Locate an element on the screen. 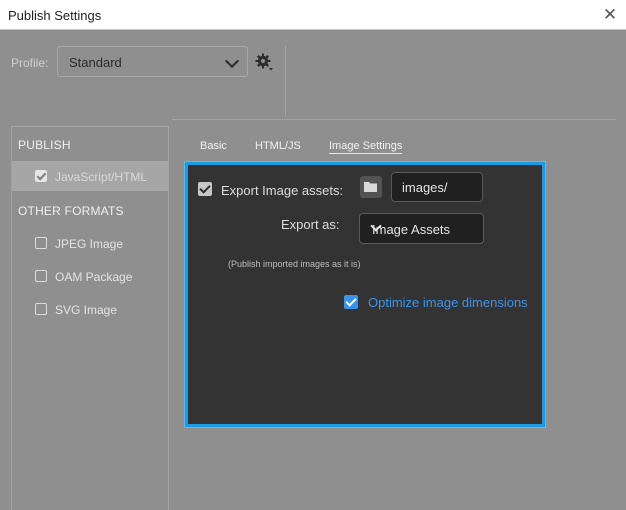 The height and width of the screenshot is (510, 626). sidebar-item-javascript-html: JavaScript/HTML is located at coordinates (90, 176).